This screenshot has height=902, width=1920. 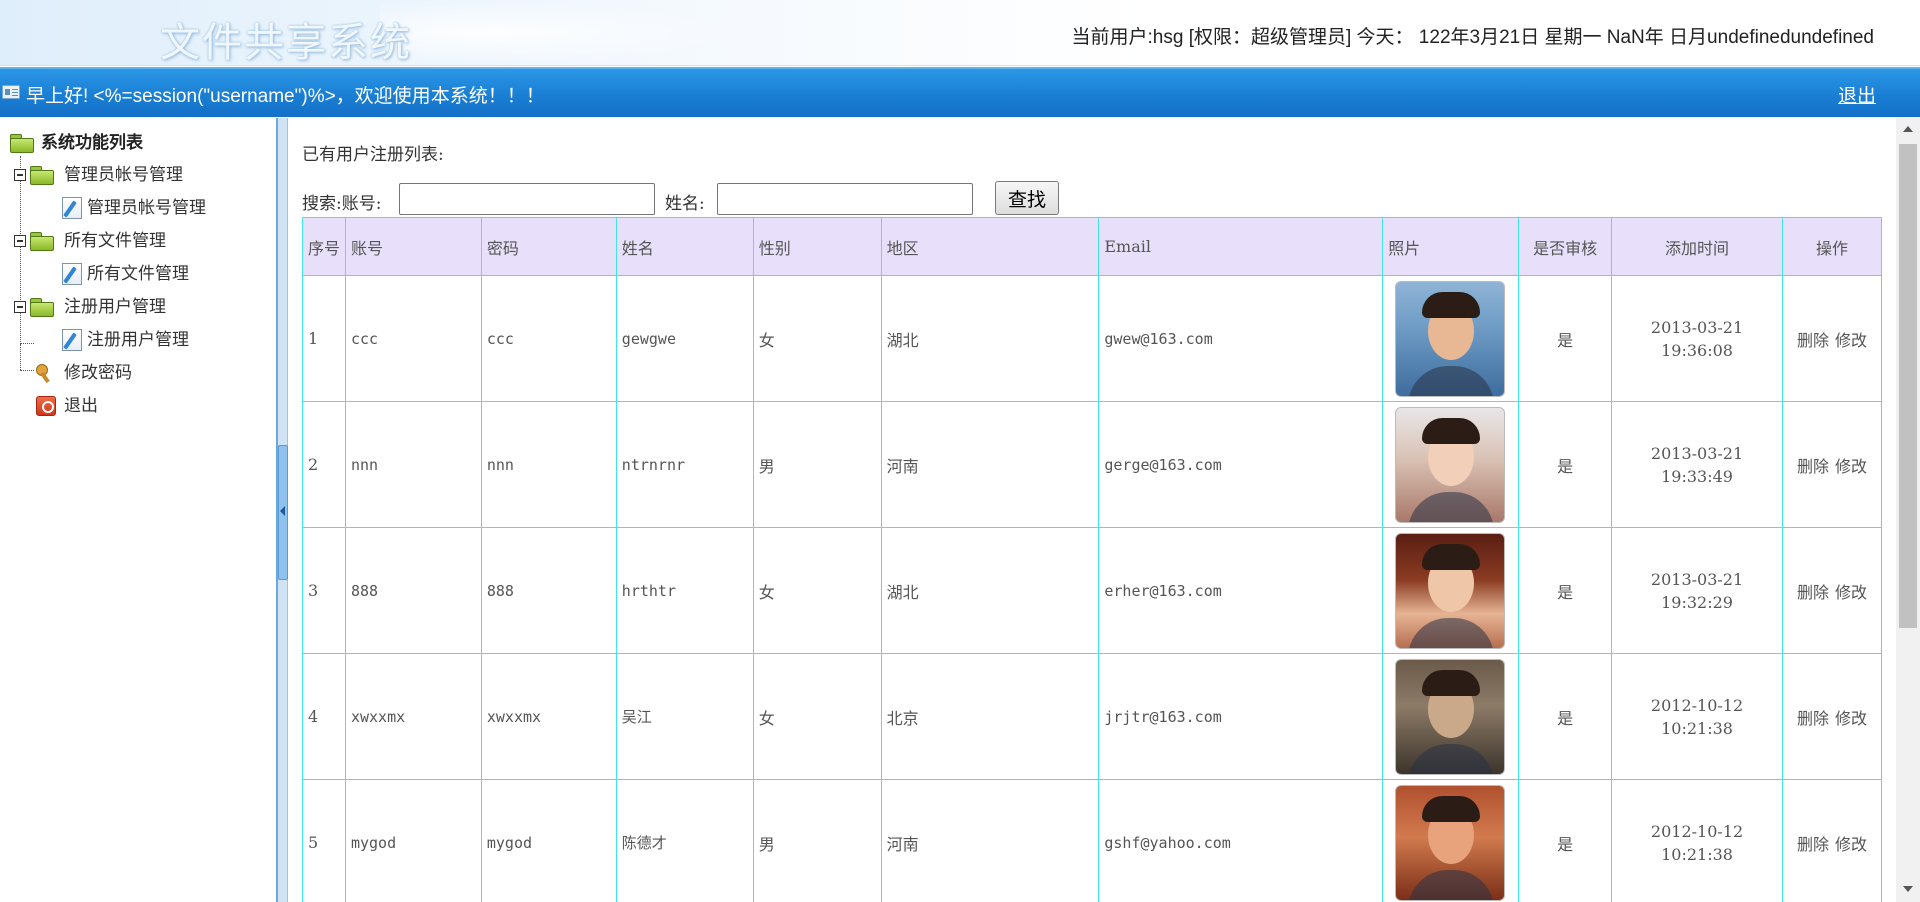 I want to click on column-header: 是否审核, so click(x=1565, y=246).